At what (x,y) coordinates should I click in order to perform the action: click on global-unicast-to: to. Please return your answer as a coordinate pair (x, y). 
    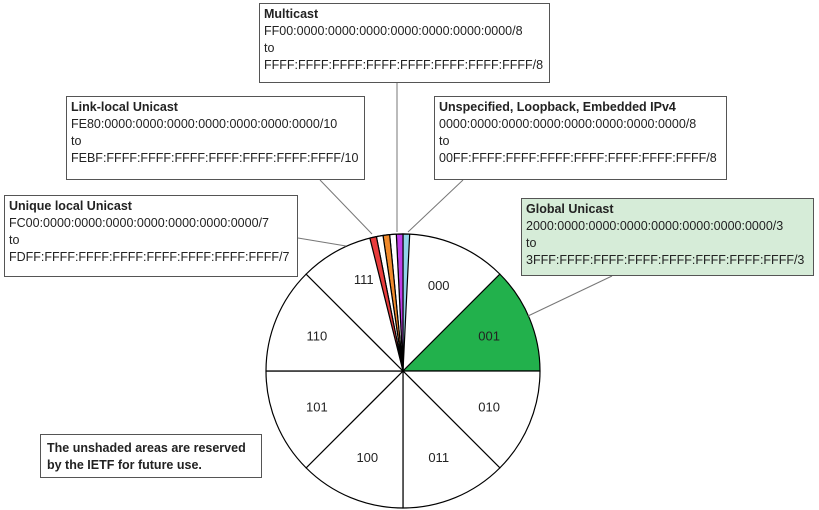
    Looking at the image, I should click on (531, 243).